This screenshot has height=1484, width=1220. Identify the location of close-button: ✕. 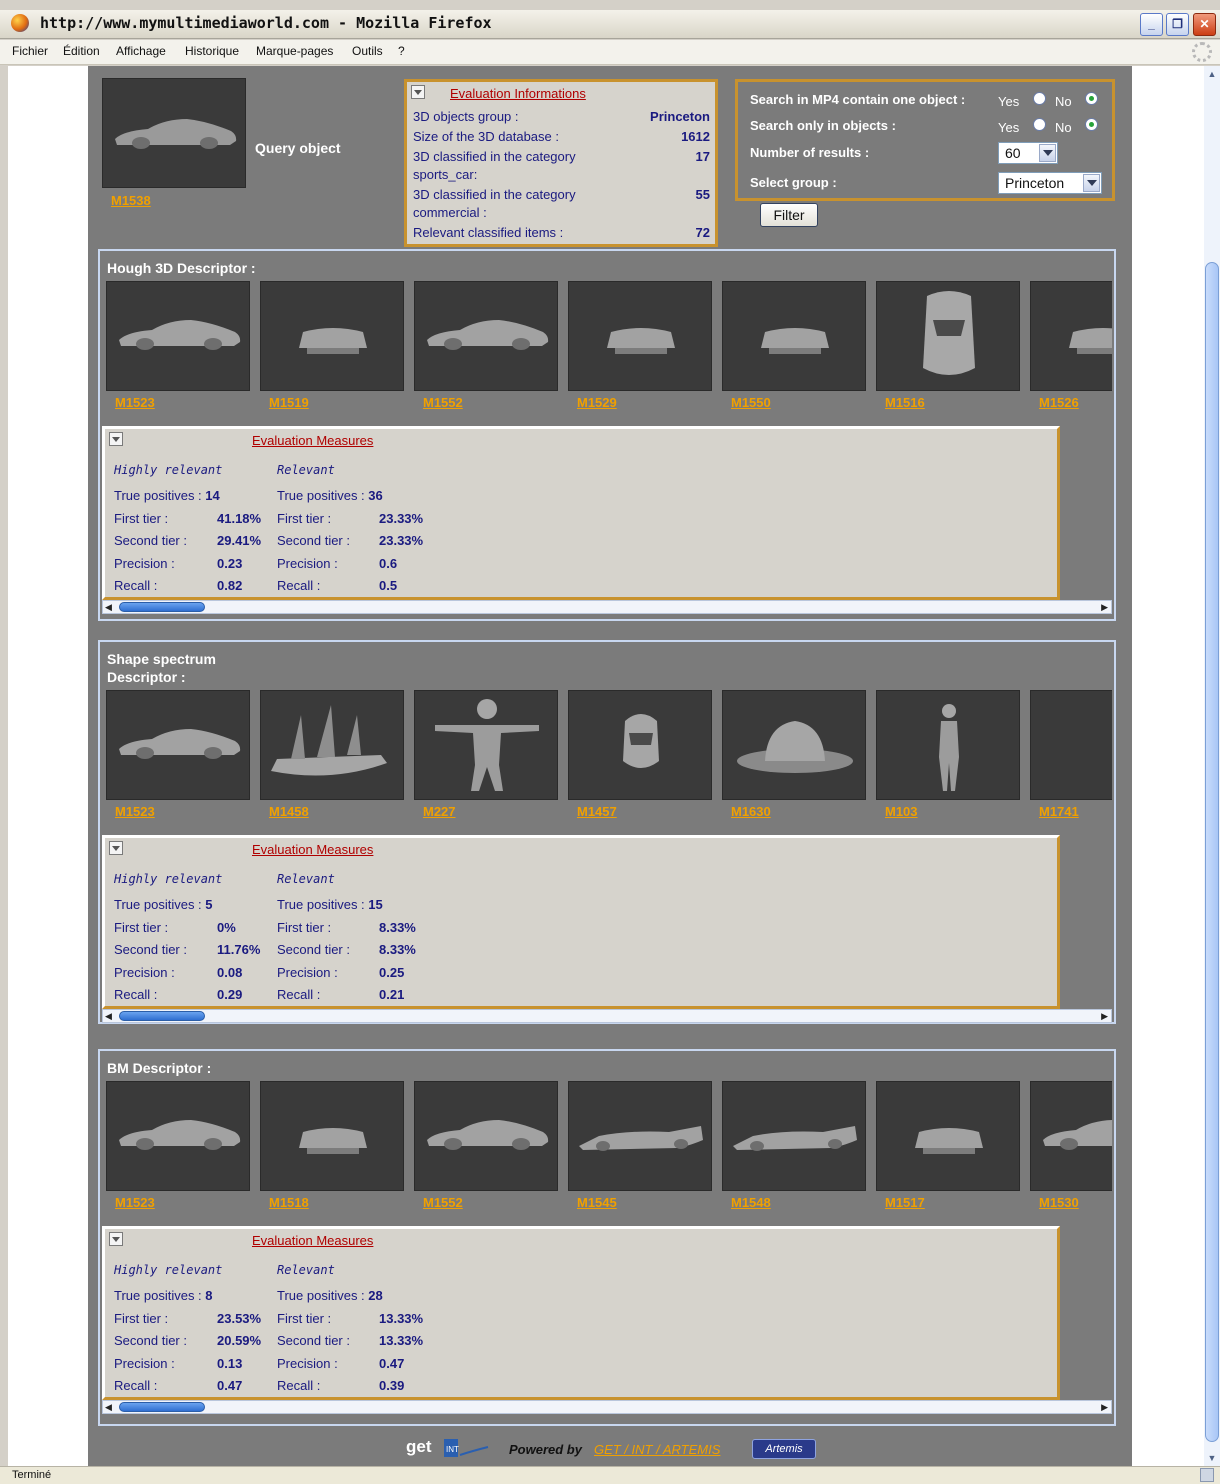
(1204, 24).